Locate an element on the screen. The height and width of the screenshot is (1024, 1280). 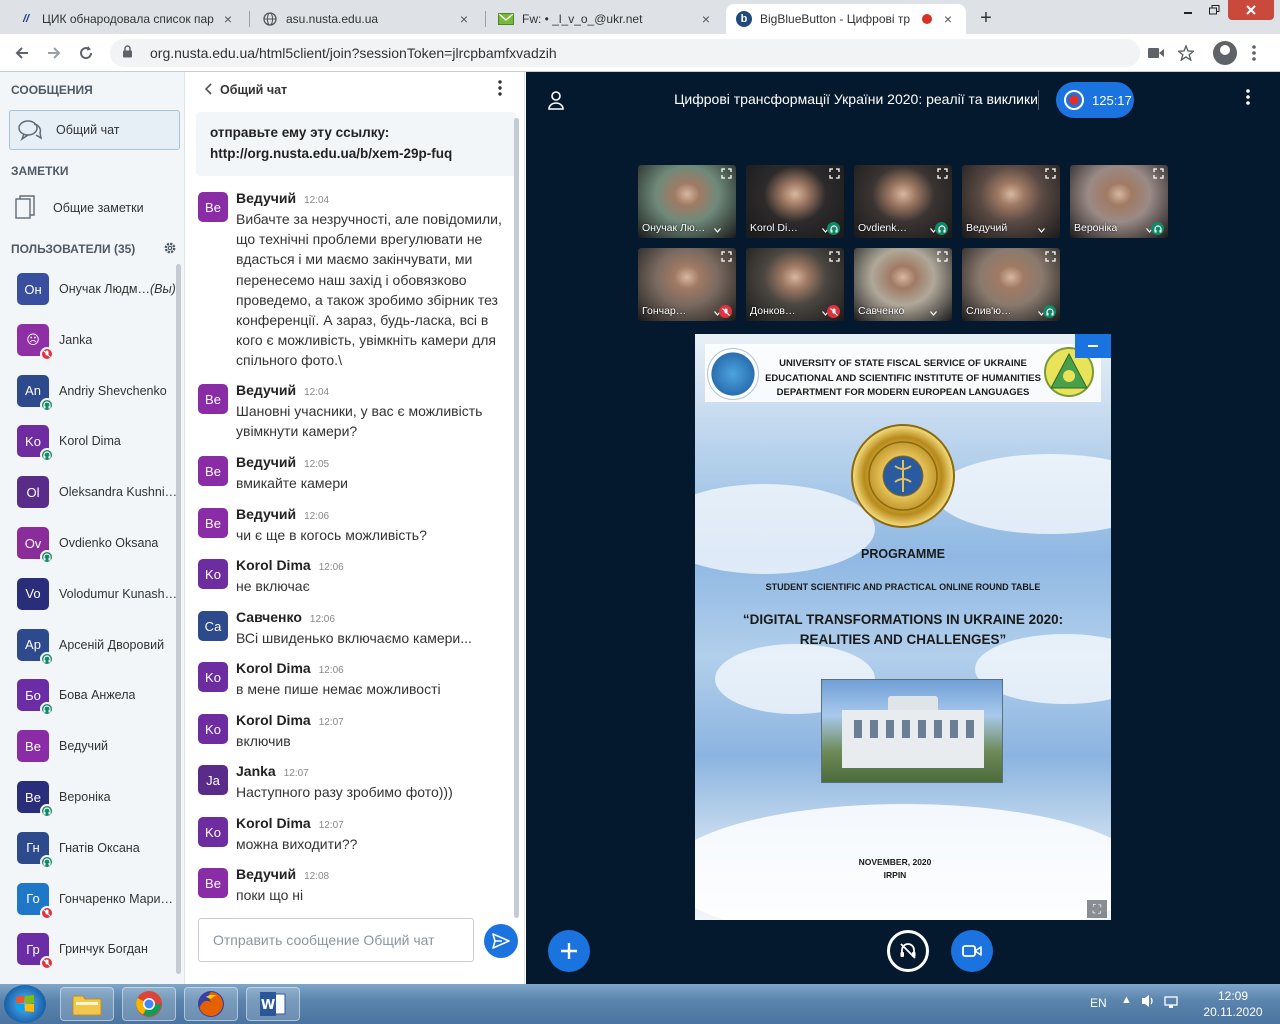
input-language: EN is located at coordinates (1098, 1003).